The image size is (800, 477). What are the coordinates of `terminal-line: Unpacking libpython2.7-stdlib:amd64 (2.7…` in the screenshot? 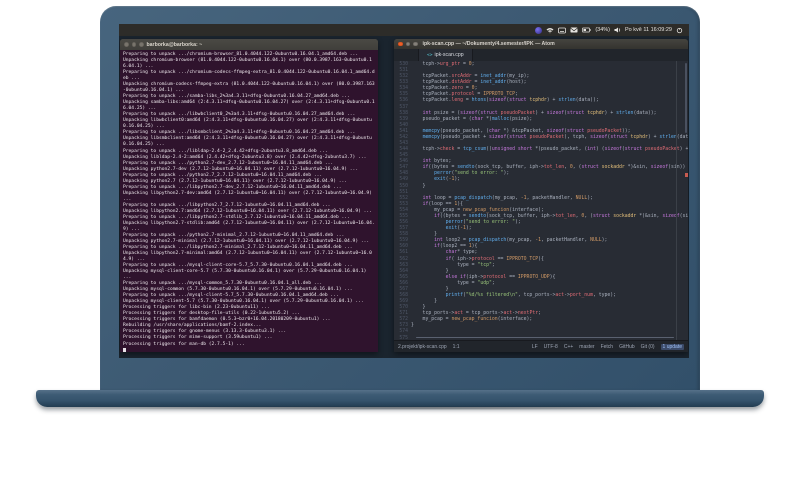 It's located at (249, 226).